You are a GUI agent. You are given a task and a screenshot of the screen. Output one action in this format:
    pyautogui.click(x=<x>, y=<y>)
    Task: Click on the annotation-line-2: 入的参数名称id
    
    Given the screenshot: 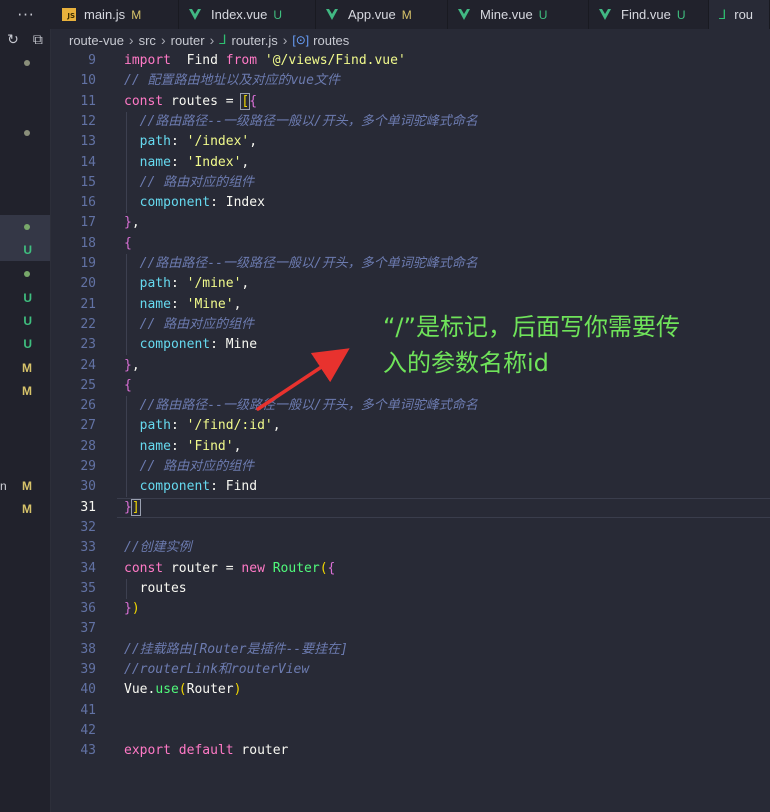 What is the action you would take?
    pyautogui.click(x=466, y=363)
    